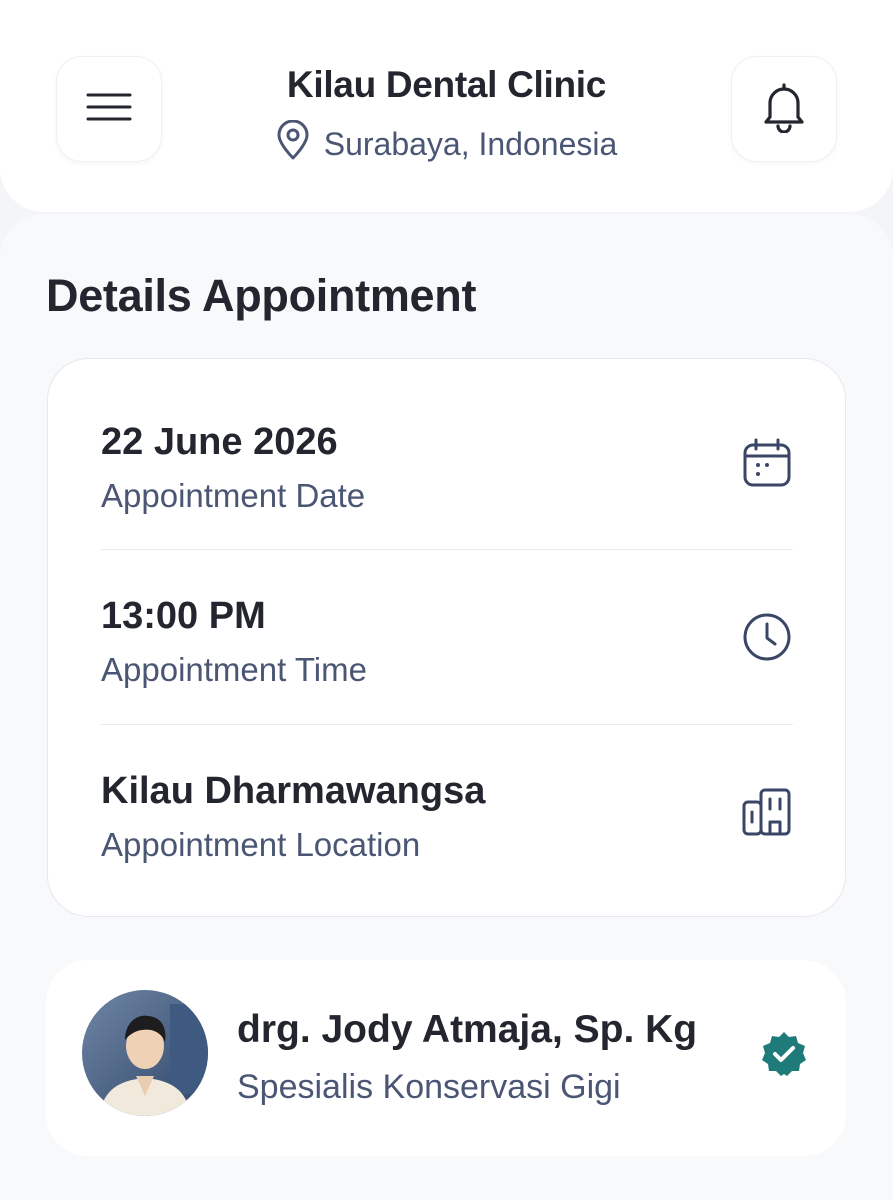  Describe the element at coordinates (767, 812) in the screenshot. I see `building-icon` at that location.